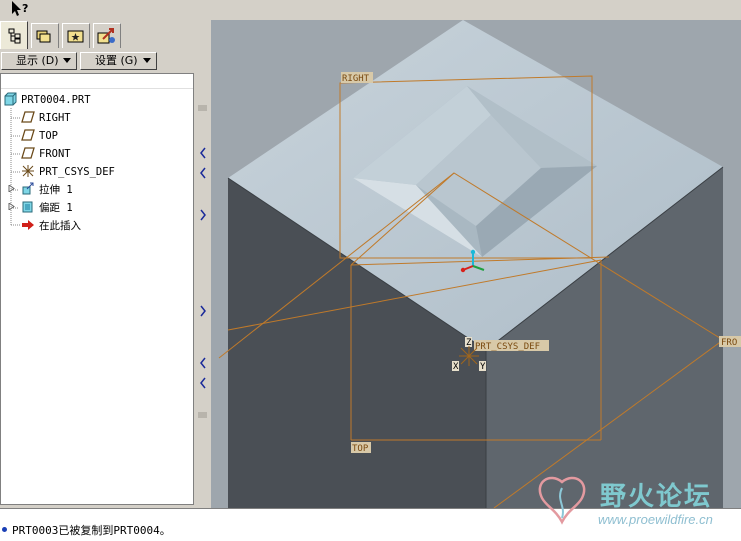 The height and width of the screenshot is (541, 741). What do you see at coordinates (562, 500) in the screenshot?
I see `forum-logo-icon` at bounding box center [562, 500].